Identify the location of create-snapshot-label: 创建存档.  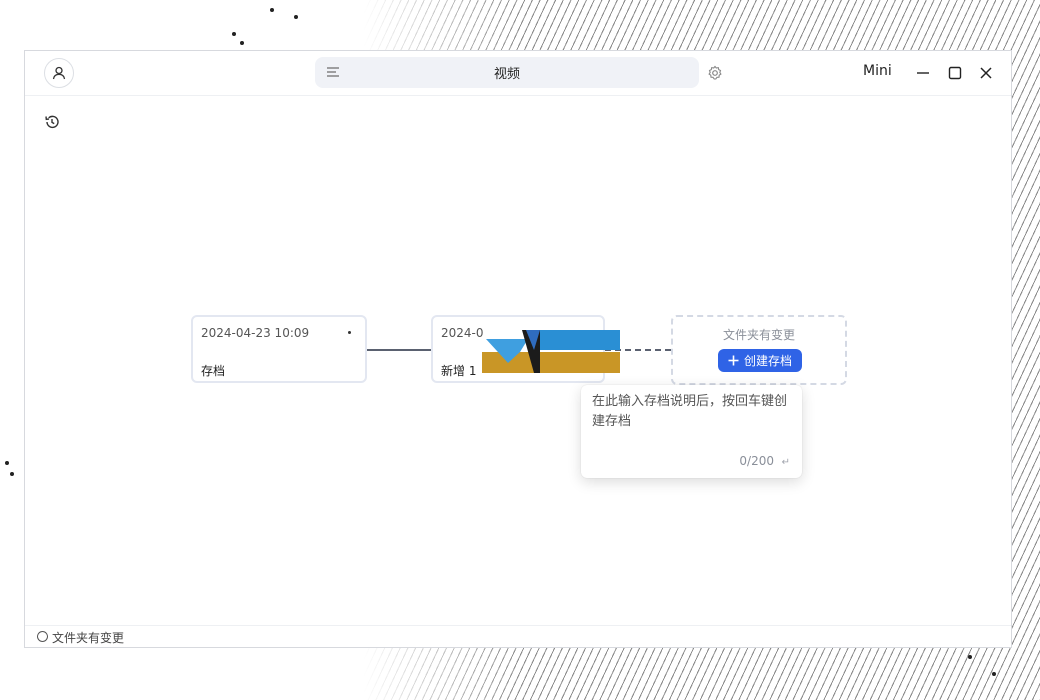
(767, 361).